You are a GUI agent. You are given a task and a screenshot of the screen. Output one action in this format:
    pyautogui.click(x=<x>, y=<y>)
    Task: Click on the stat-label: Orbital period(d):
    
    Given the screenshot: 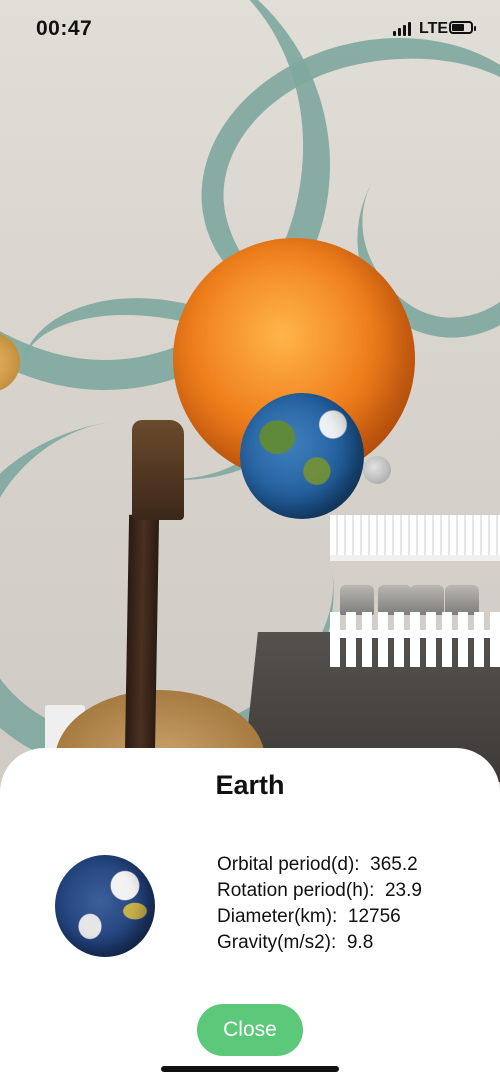 What is the action you would take?
    pyautogui.click(x=288, y=864)
    